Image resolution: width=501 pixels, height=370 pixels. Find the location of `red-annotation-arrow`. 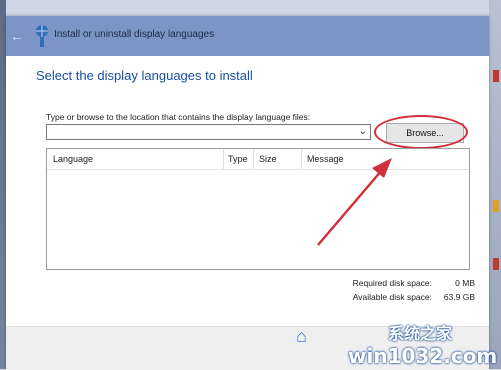

red-annotation-arrow is located at coordinates (354, 202).